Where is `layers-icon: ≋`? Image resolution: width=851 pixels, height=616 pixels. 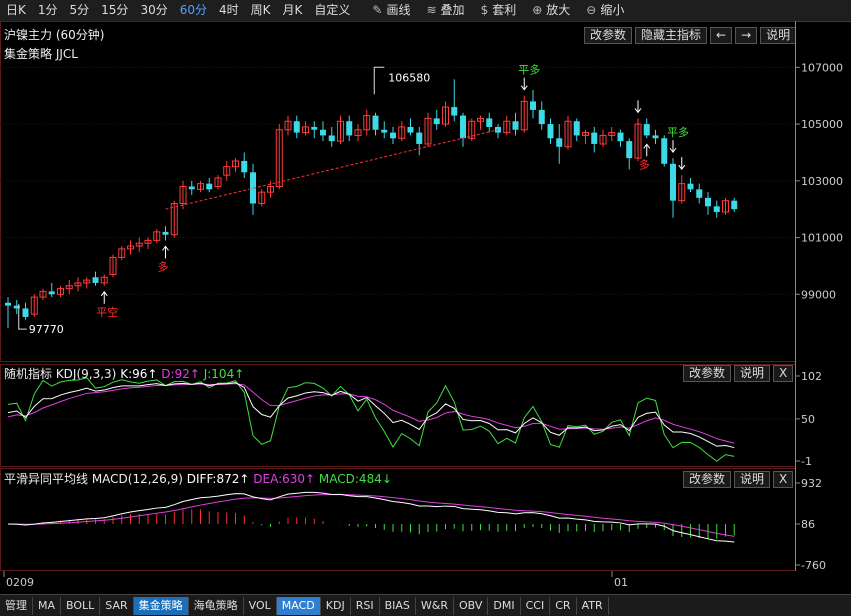
layers-icon: ≋ is located at coordinates (431, 10).